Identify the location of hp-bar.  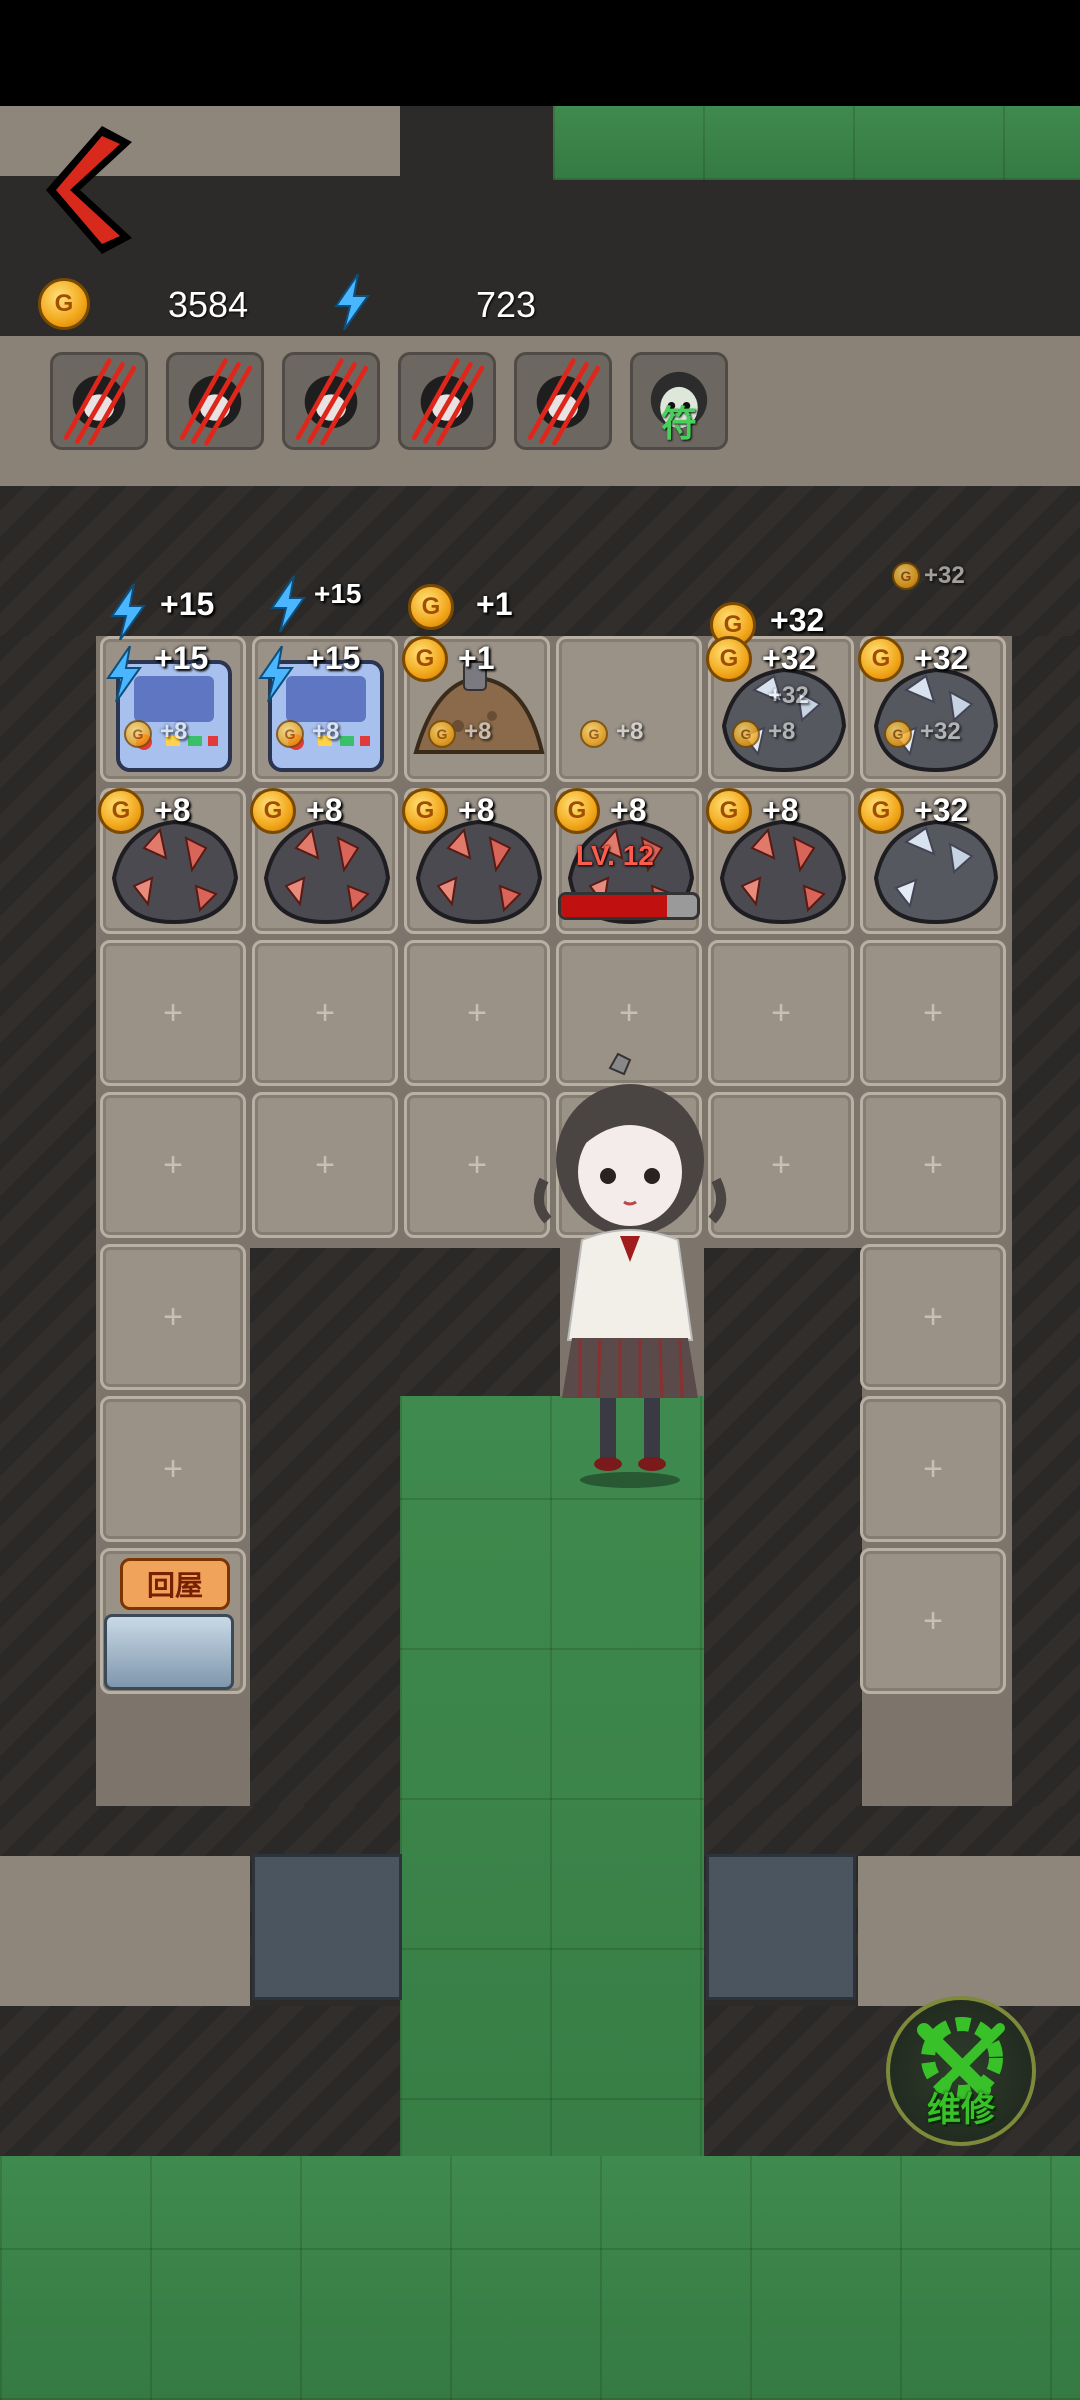
(629, 906).